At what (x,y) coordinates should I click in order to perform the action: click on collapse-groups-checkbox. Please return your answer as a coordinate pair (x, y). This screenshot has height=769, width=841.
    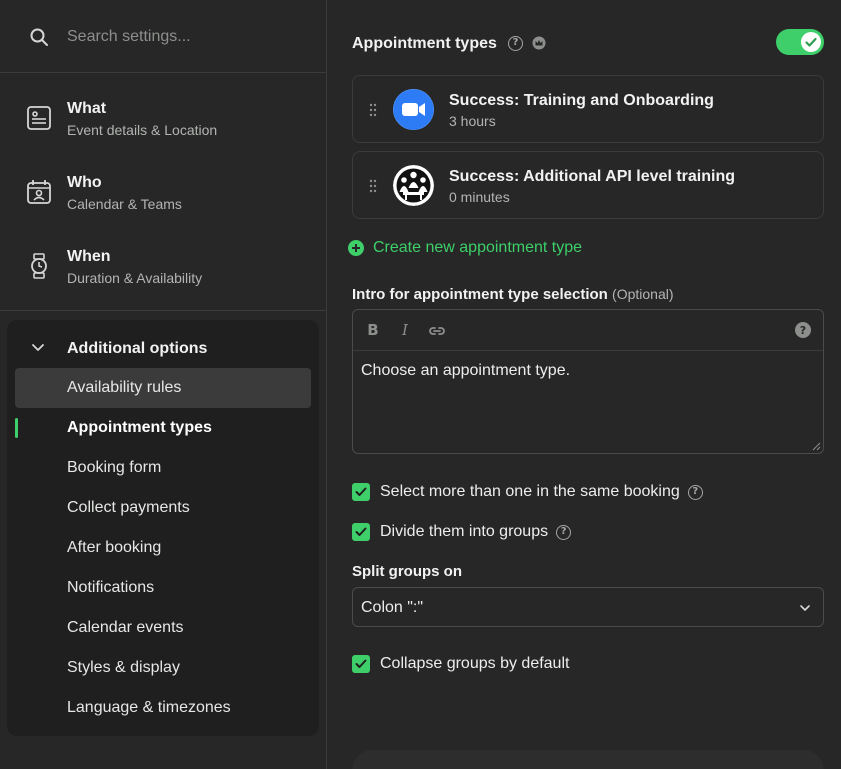
    Looking at the image, I should click on (361, 664).